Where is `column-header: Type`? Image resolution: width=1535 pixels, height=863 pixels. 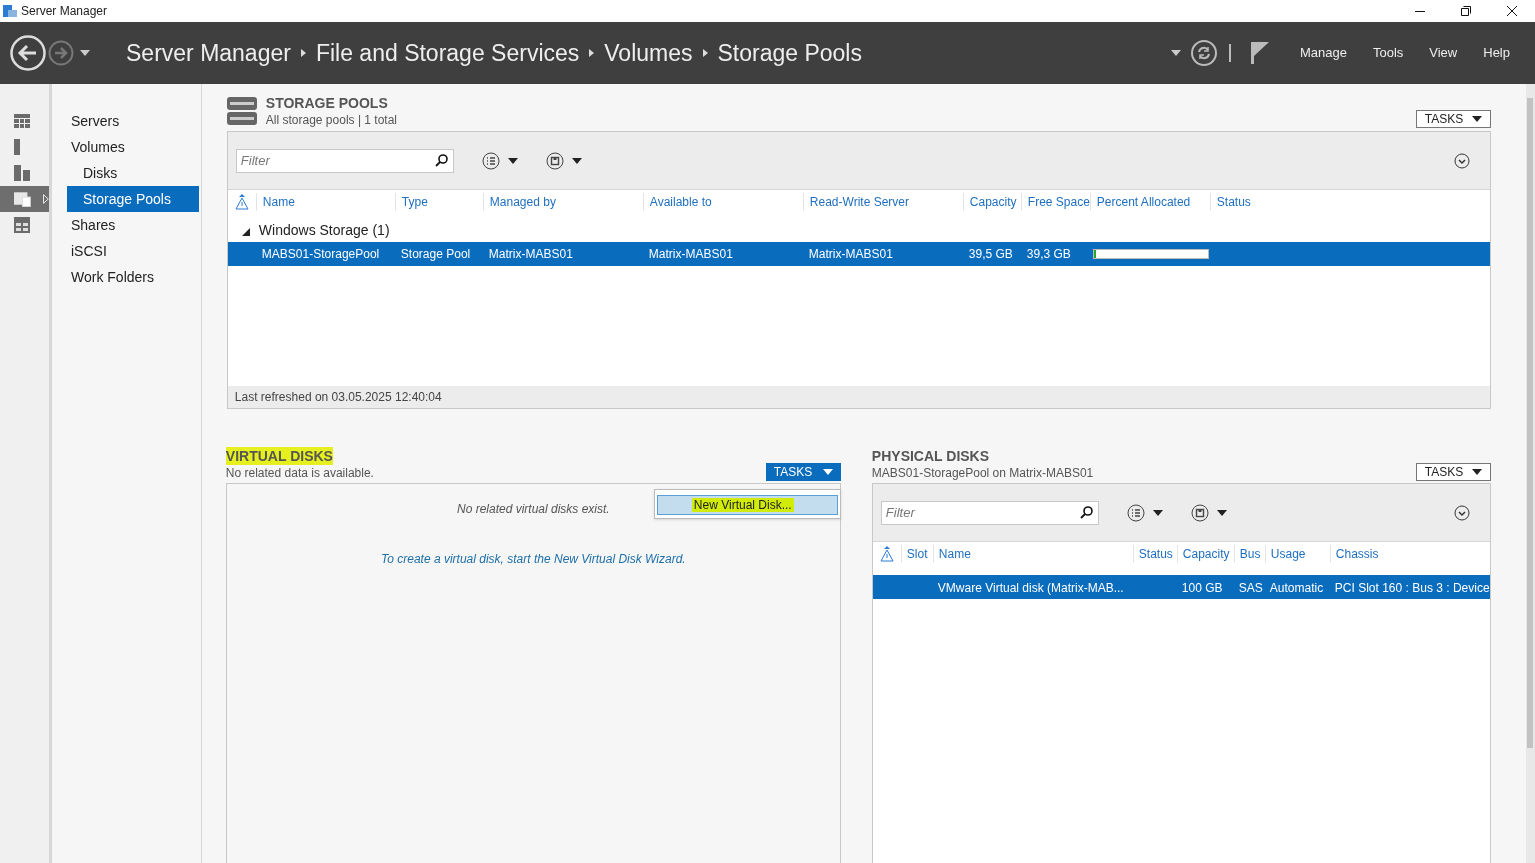 column-header: Type is located at coordinates (438, 202).